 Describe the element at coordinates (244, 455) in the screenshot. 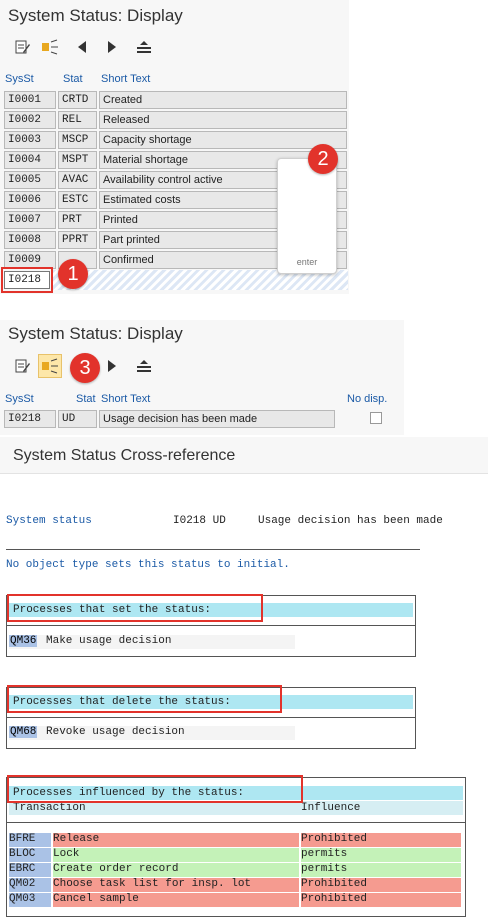

I see `title-bar: System Status Cross-reference` at that location.